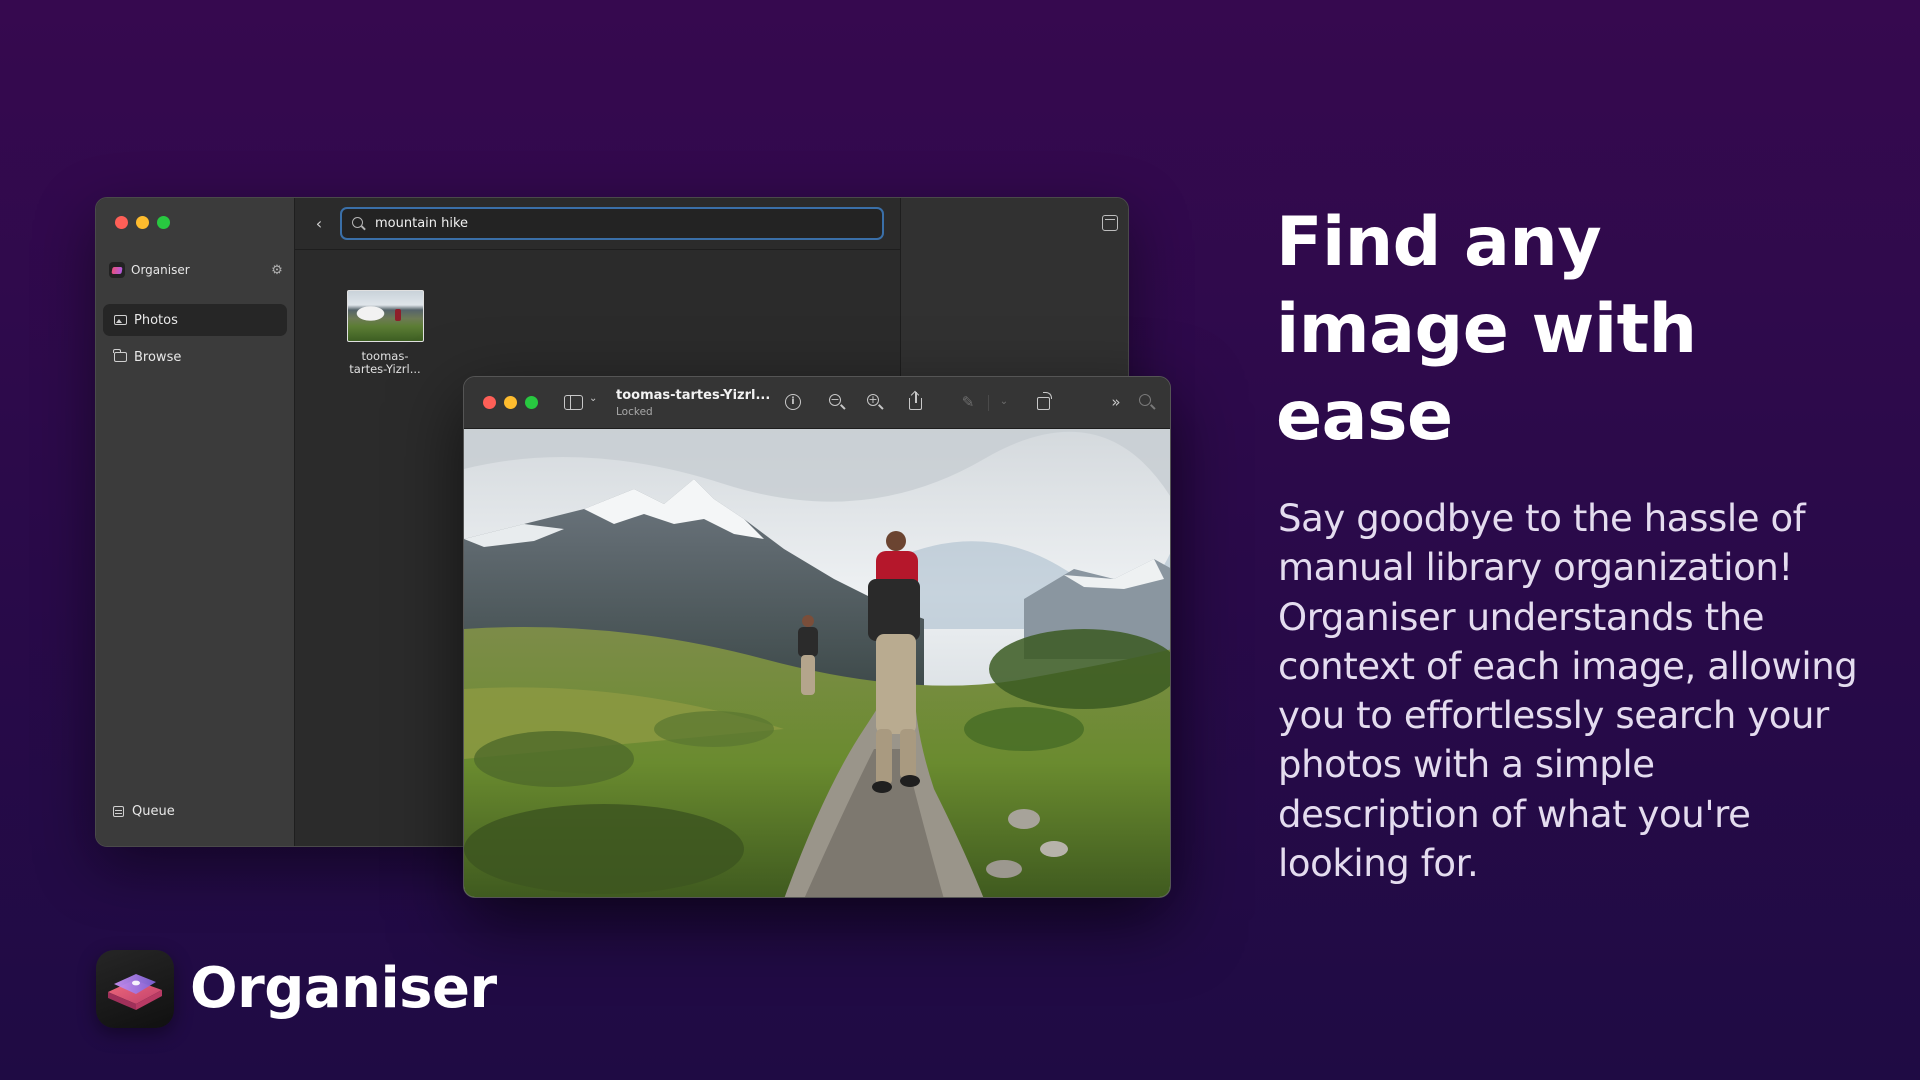  Describe the element at coordinates (343, 988) in the screenshot. I see `brand-name: Organiser` at that location.